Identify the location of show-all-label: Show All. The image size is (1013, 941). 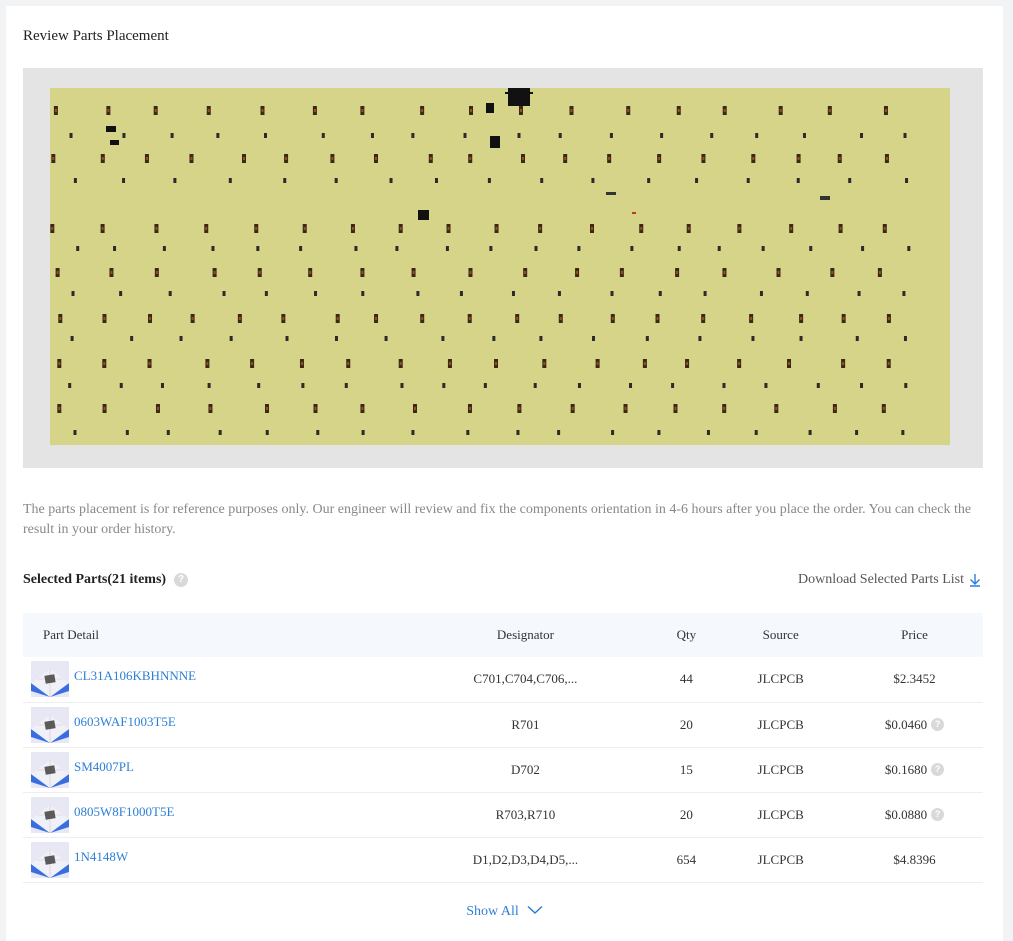
(492, 912).